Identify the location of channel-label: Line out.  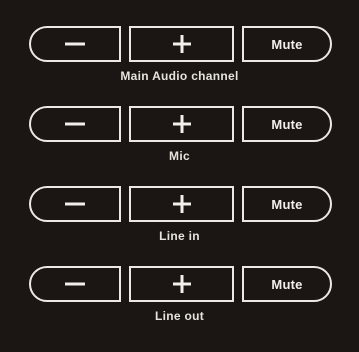
(179, 316).